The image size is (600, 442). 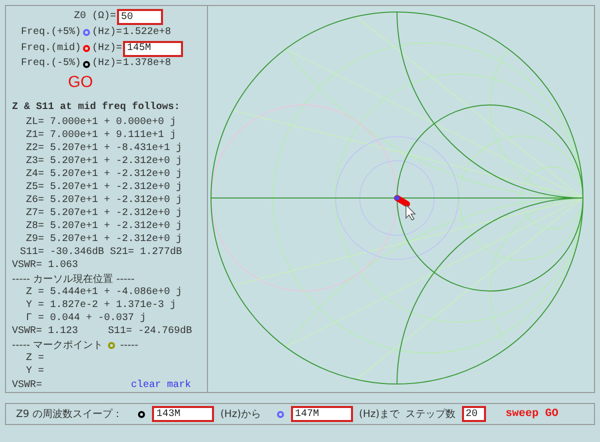 I want to click on mark-line: VSWR=, so click(x=26, y=385).